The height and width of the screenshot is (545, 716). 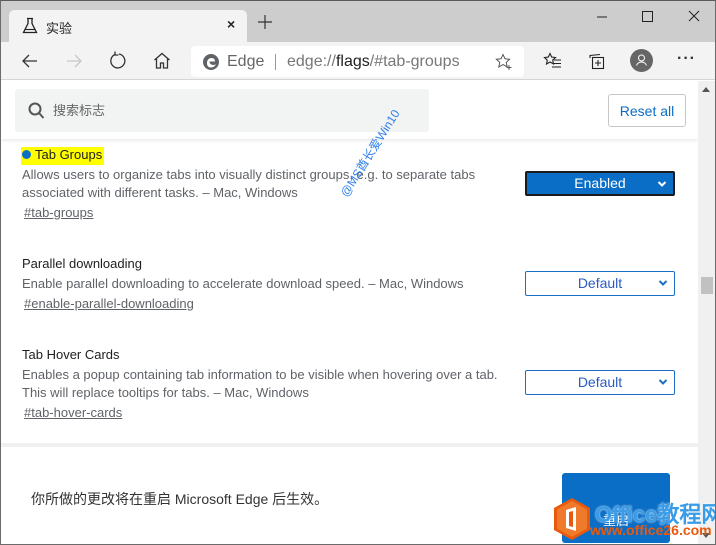 What do you see at coordinates (572, 519) in the screenshot?
I see `office-logo-icon` at bounding box center [572, 519].